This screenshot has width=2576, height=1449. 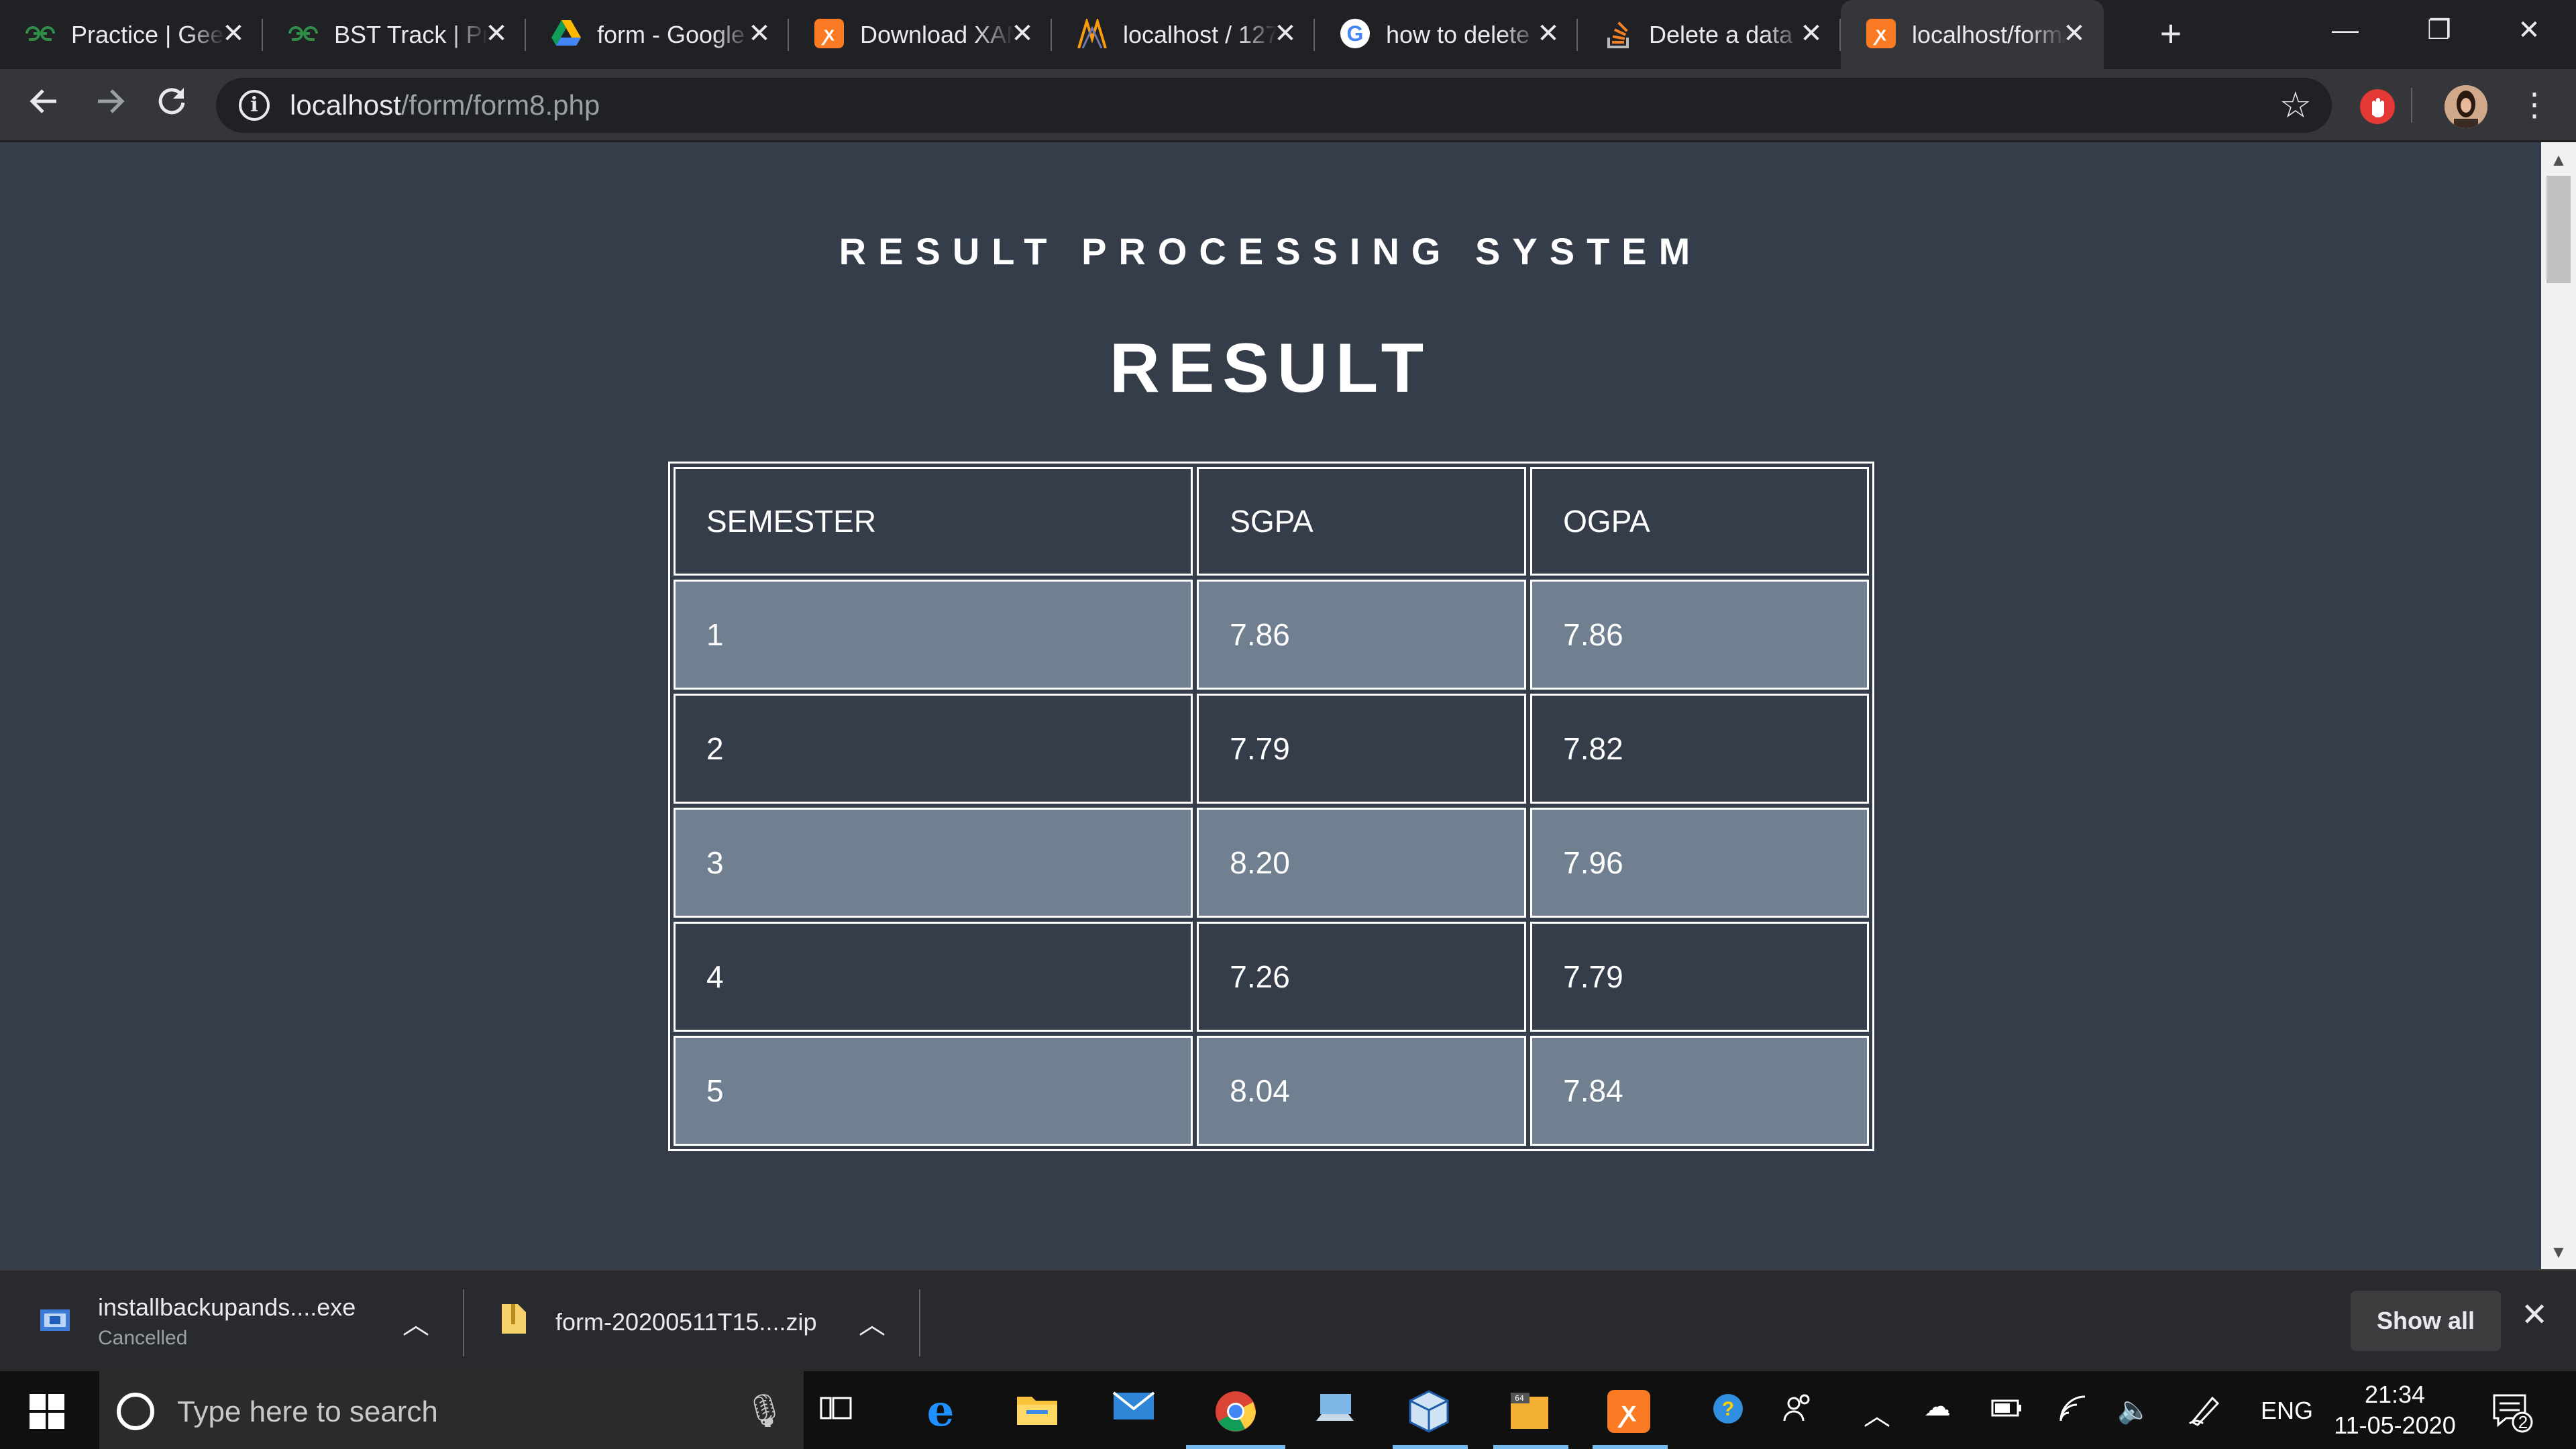 I want to click on bookmark-star-icon: ☆, so click(x=2295, y=105).